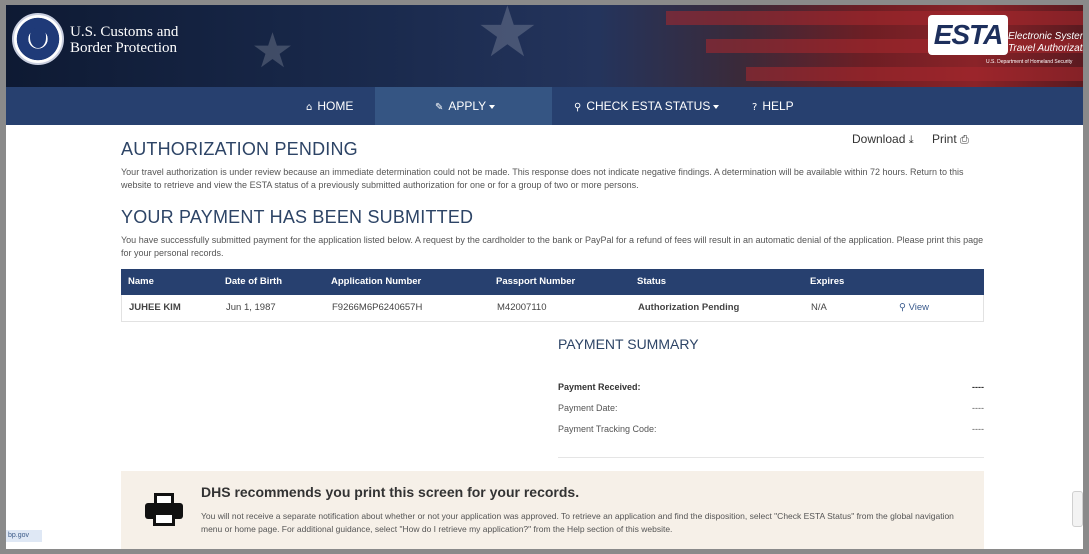 This screenshot has width=1089, height=554. I want to click on nav-apply-label: APPLY, so click(467, 106).